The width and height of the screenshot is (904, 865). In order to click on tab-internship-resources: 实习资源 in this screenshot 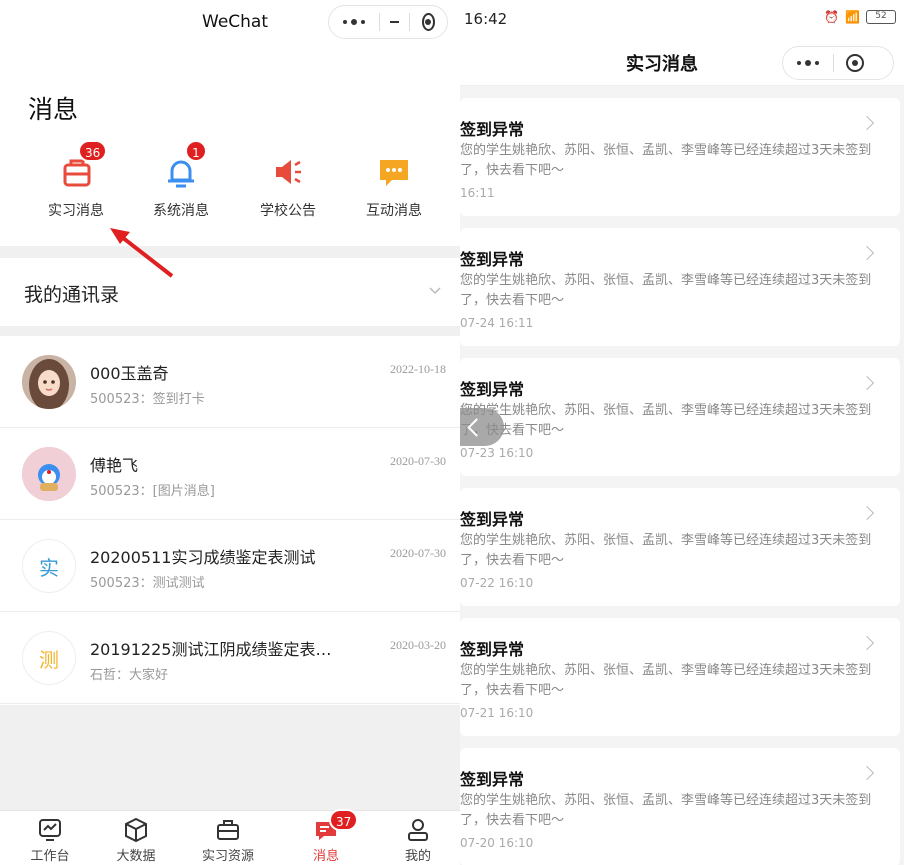, I will do `click(228, 840)`.